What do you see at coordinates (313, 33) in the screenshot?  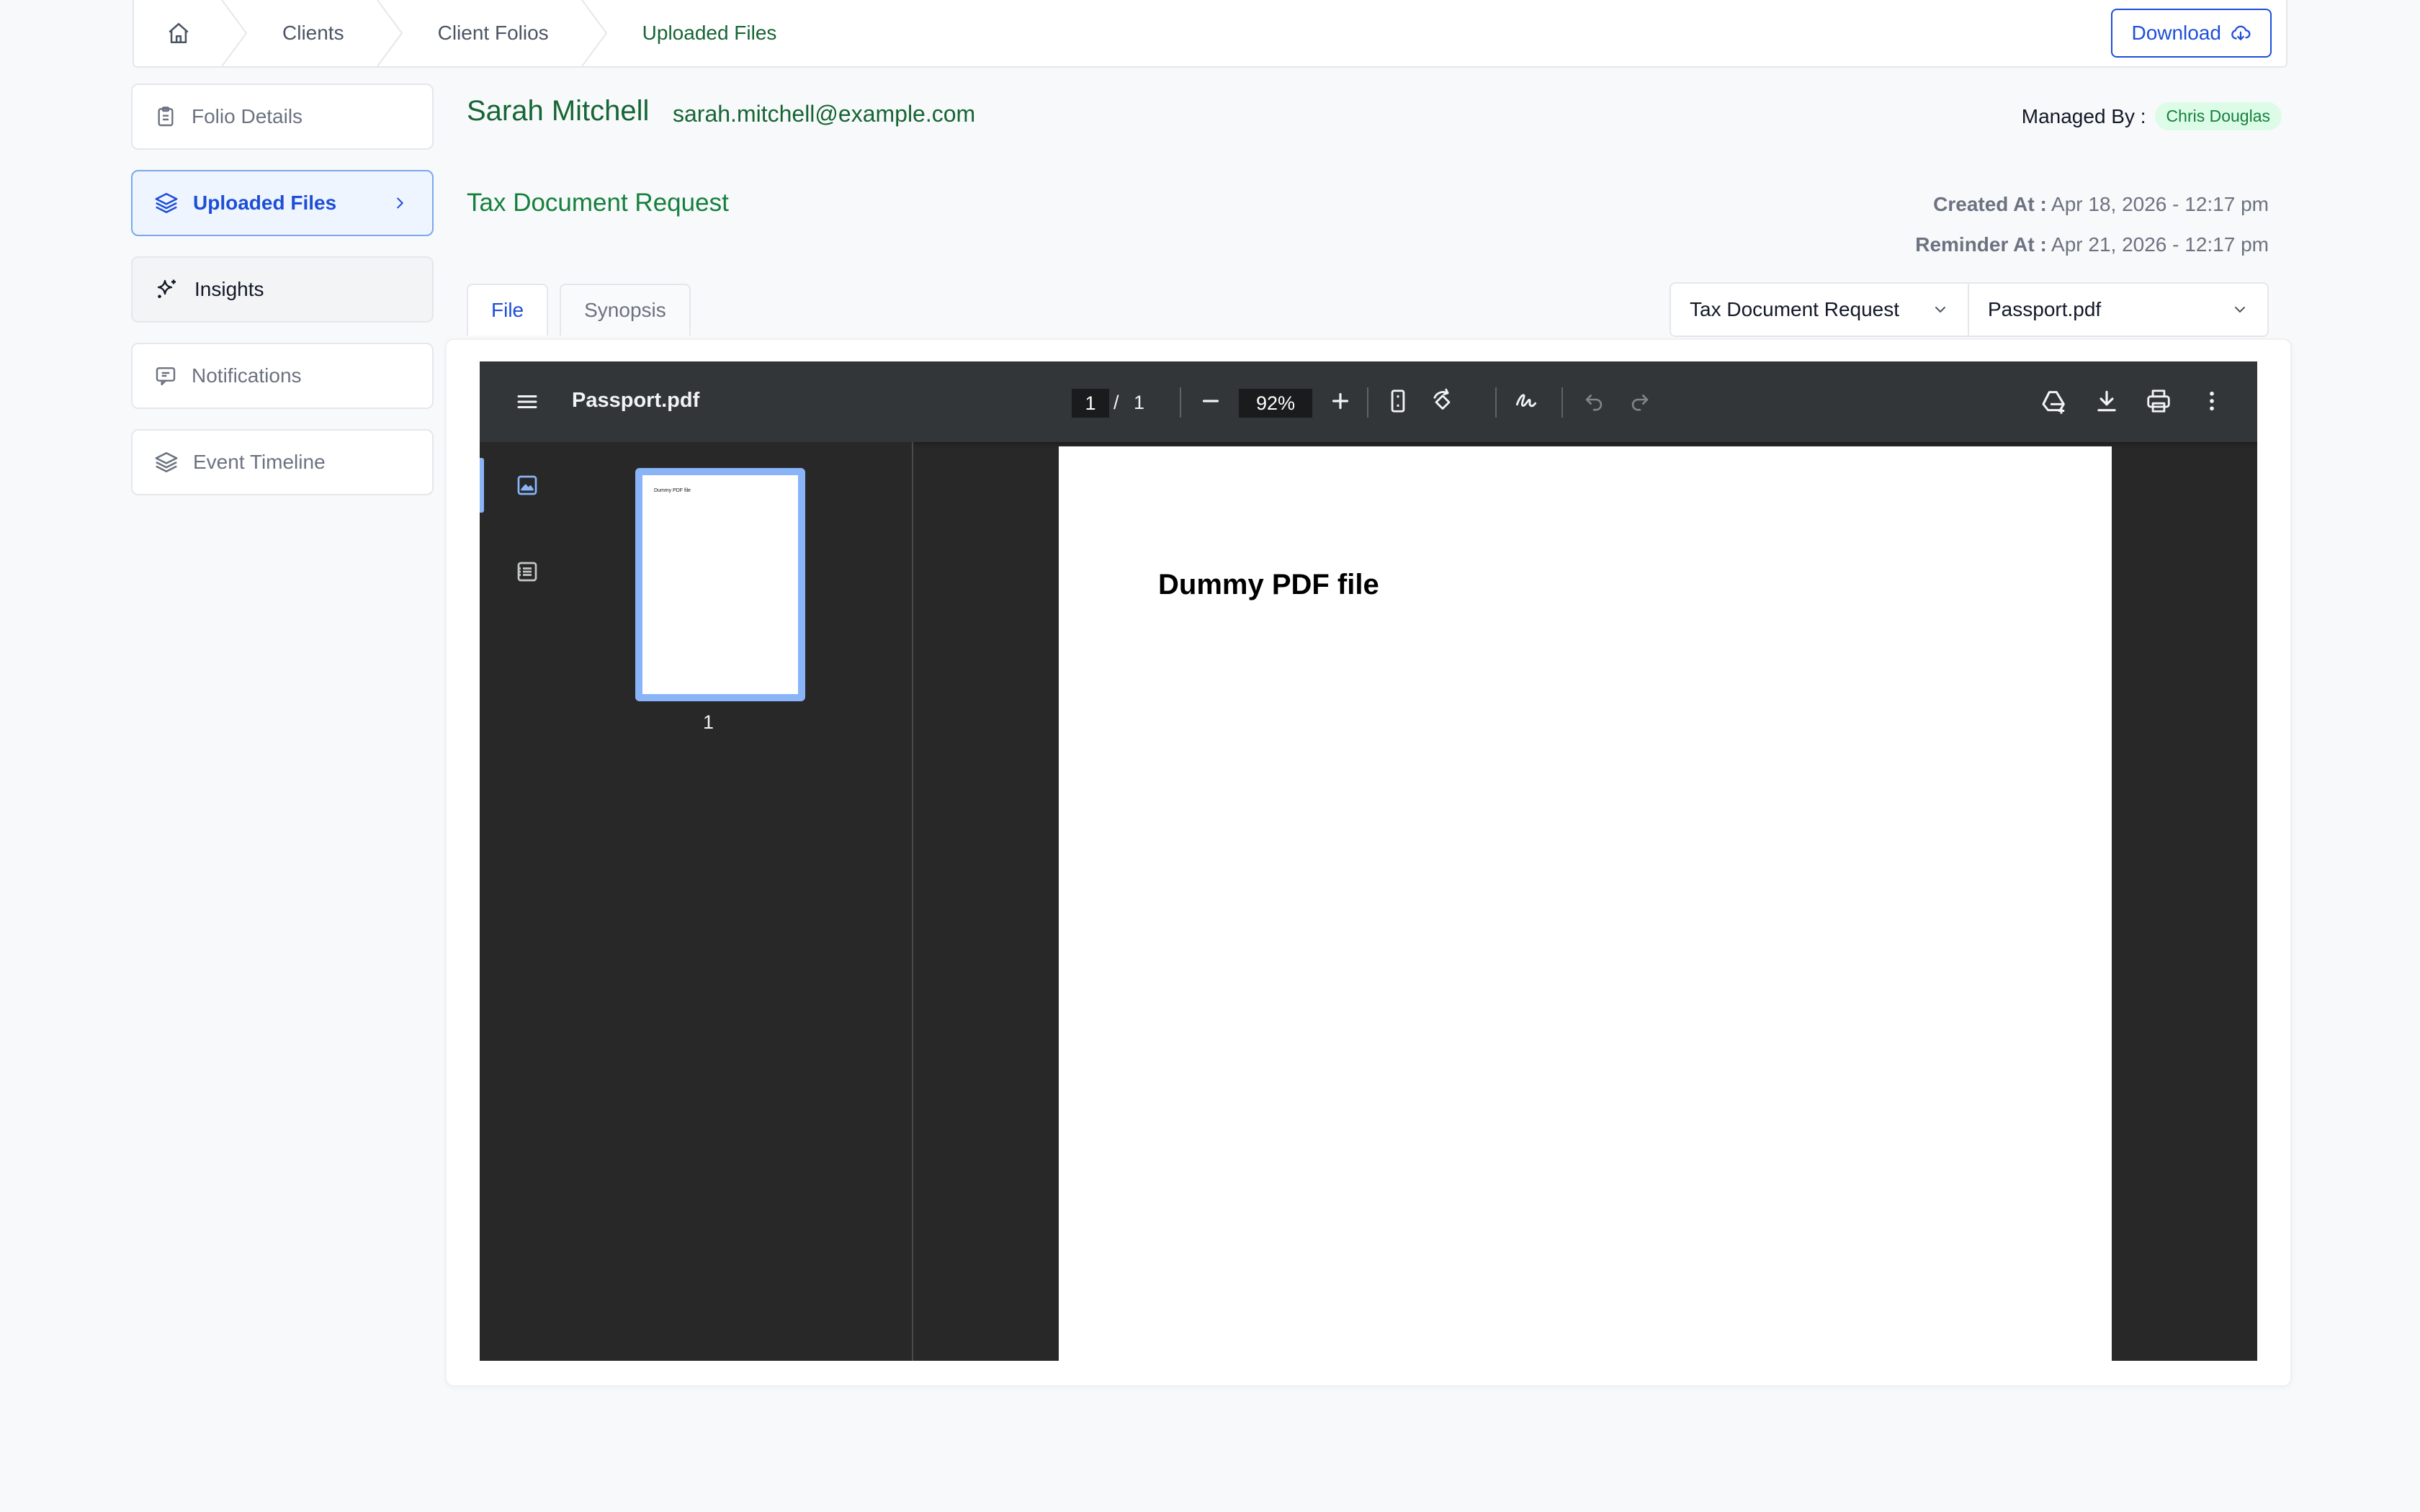 I see `breadcrumb-label: Clients` at bounding box center [313, 33].